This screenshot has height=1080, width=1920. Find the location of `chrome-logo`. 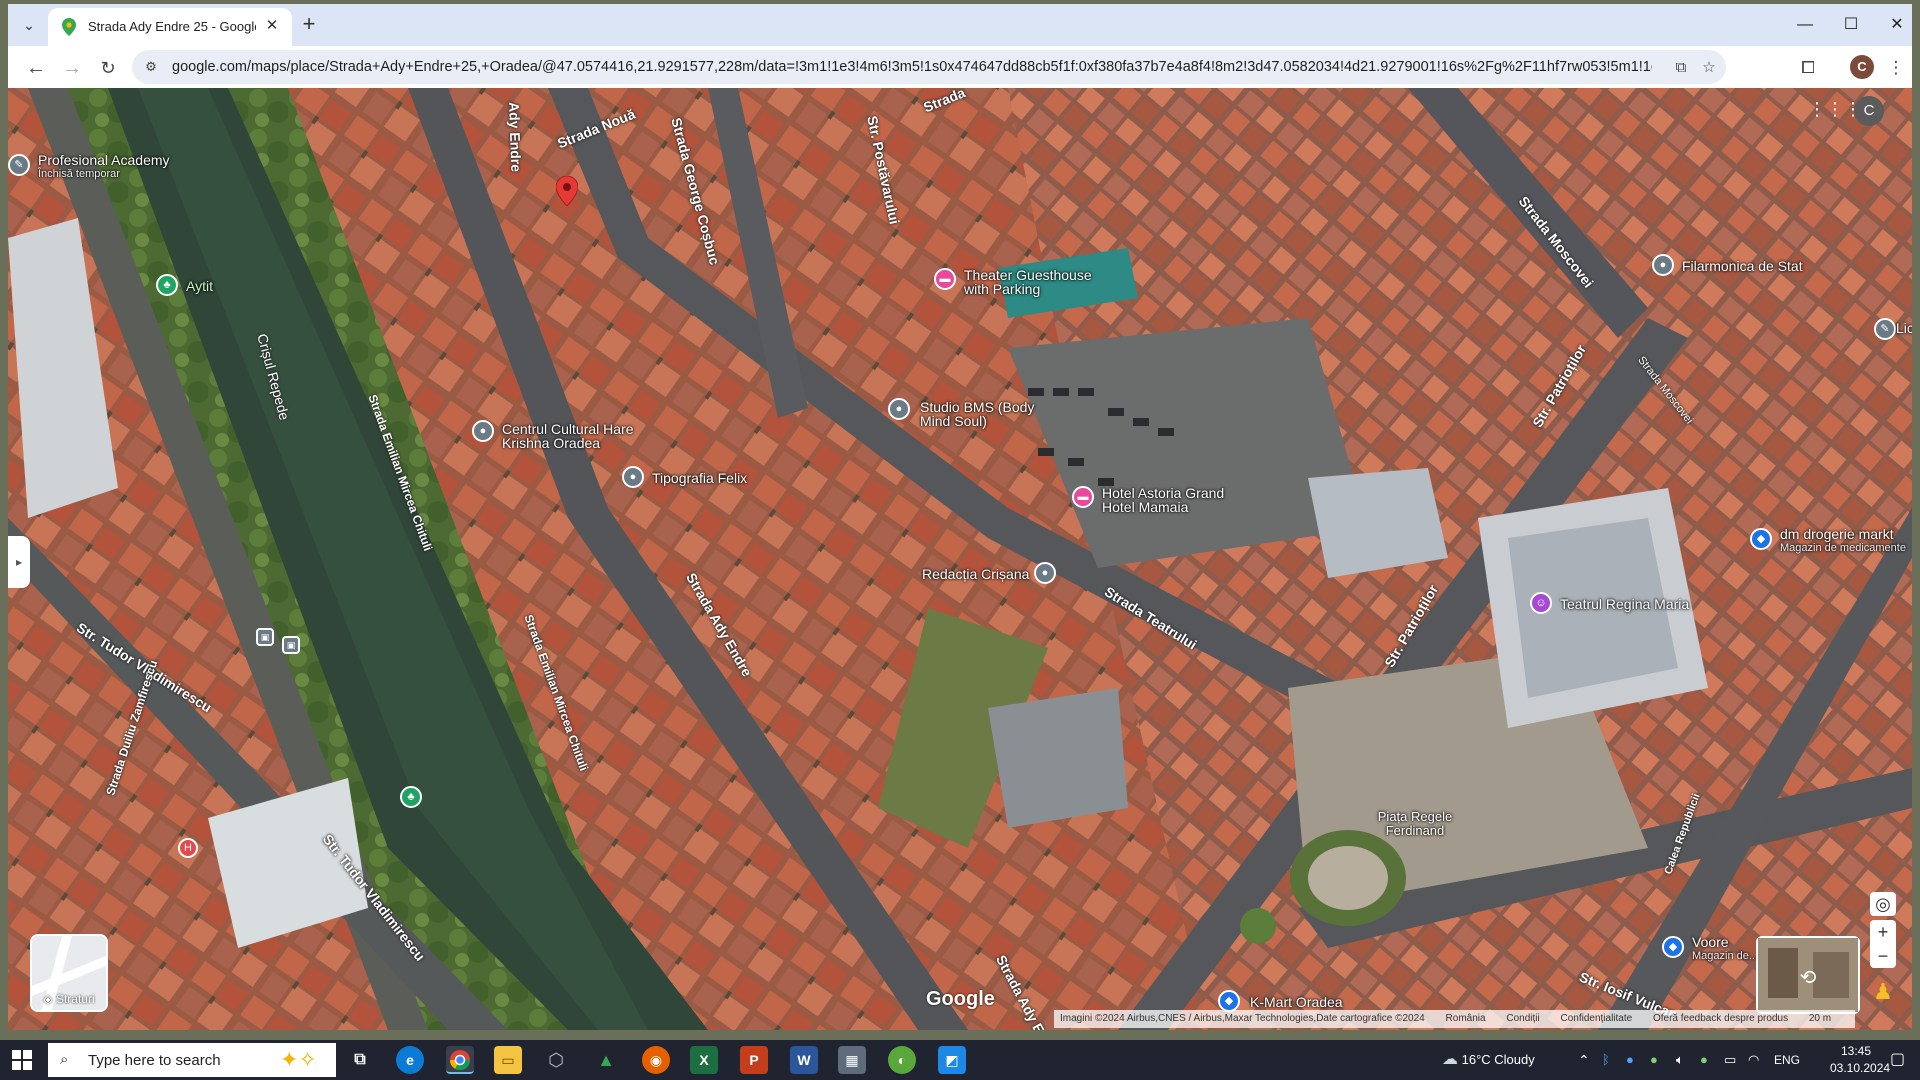

chrome-logo is located at coordinates (460, 1060).